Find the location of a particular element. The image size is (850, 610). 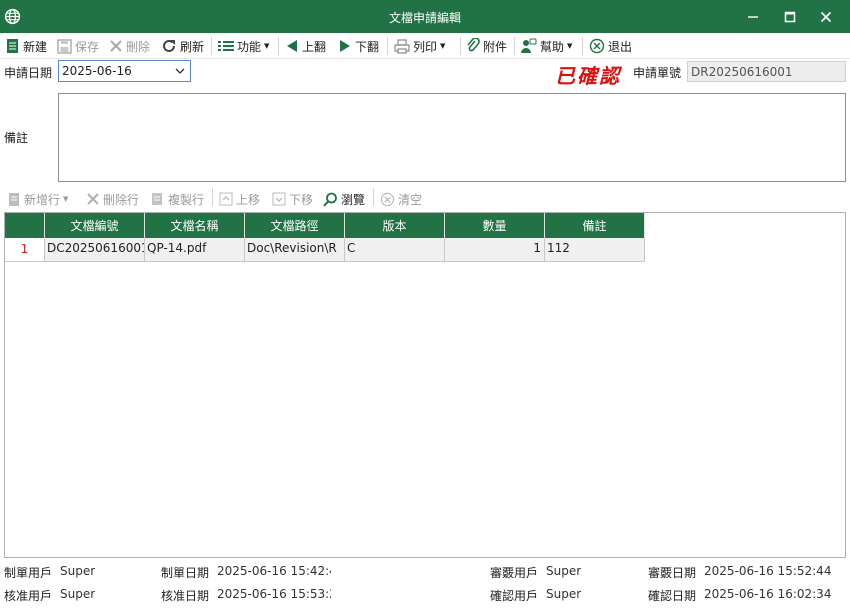

refresh-icon is located at coordinates (169, 45).